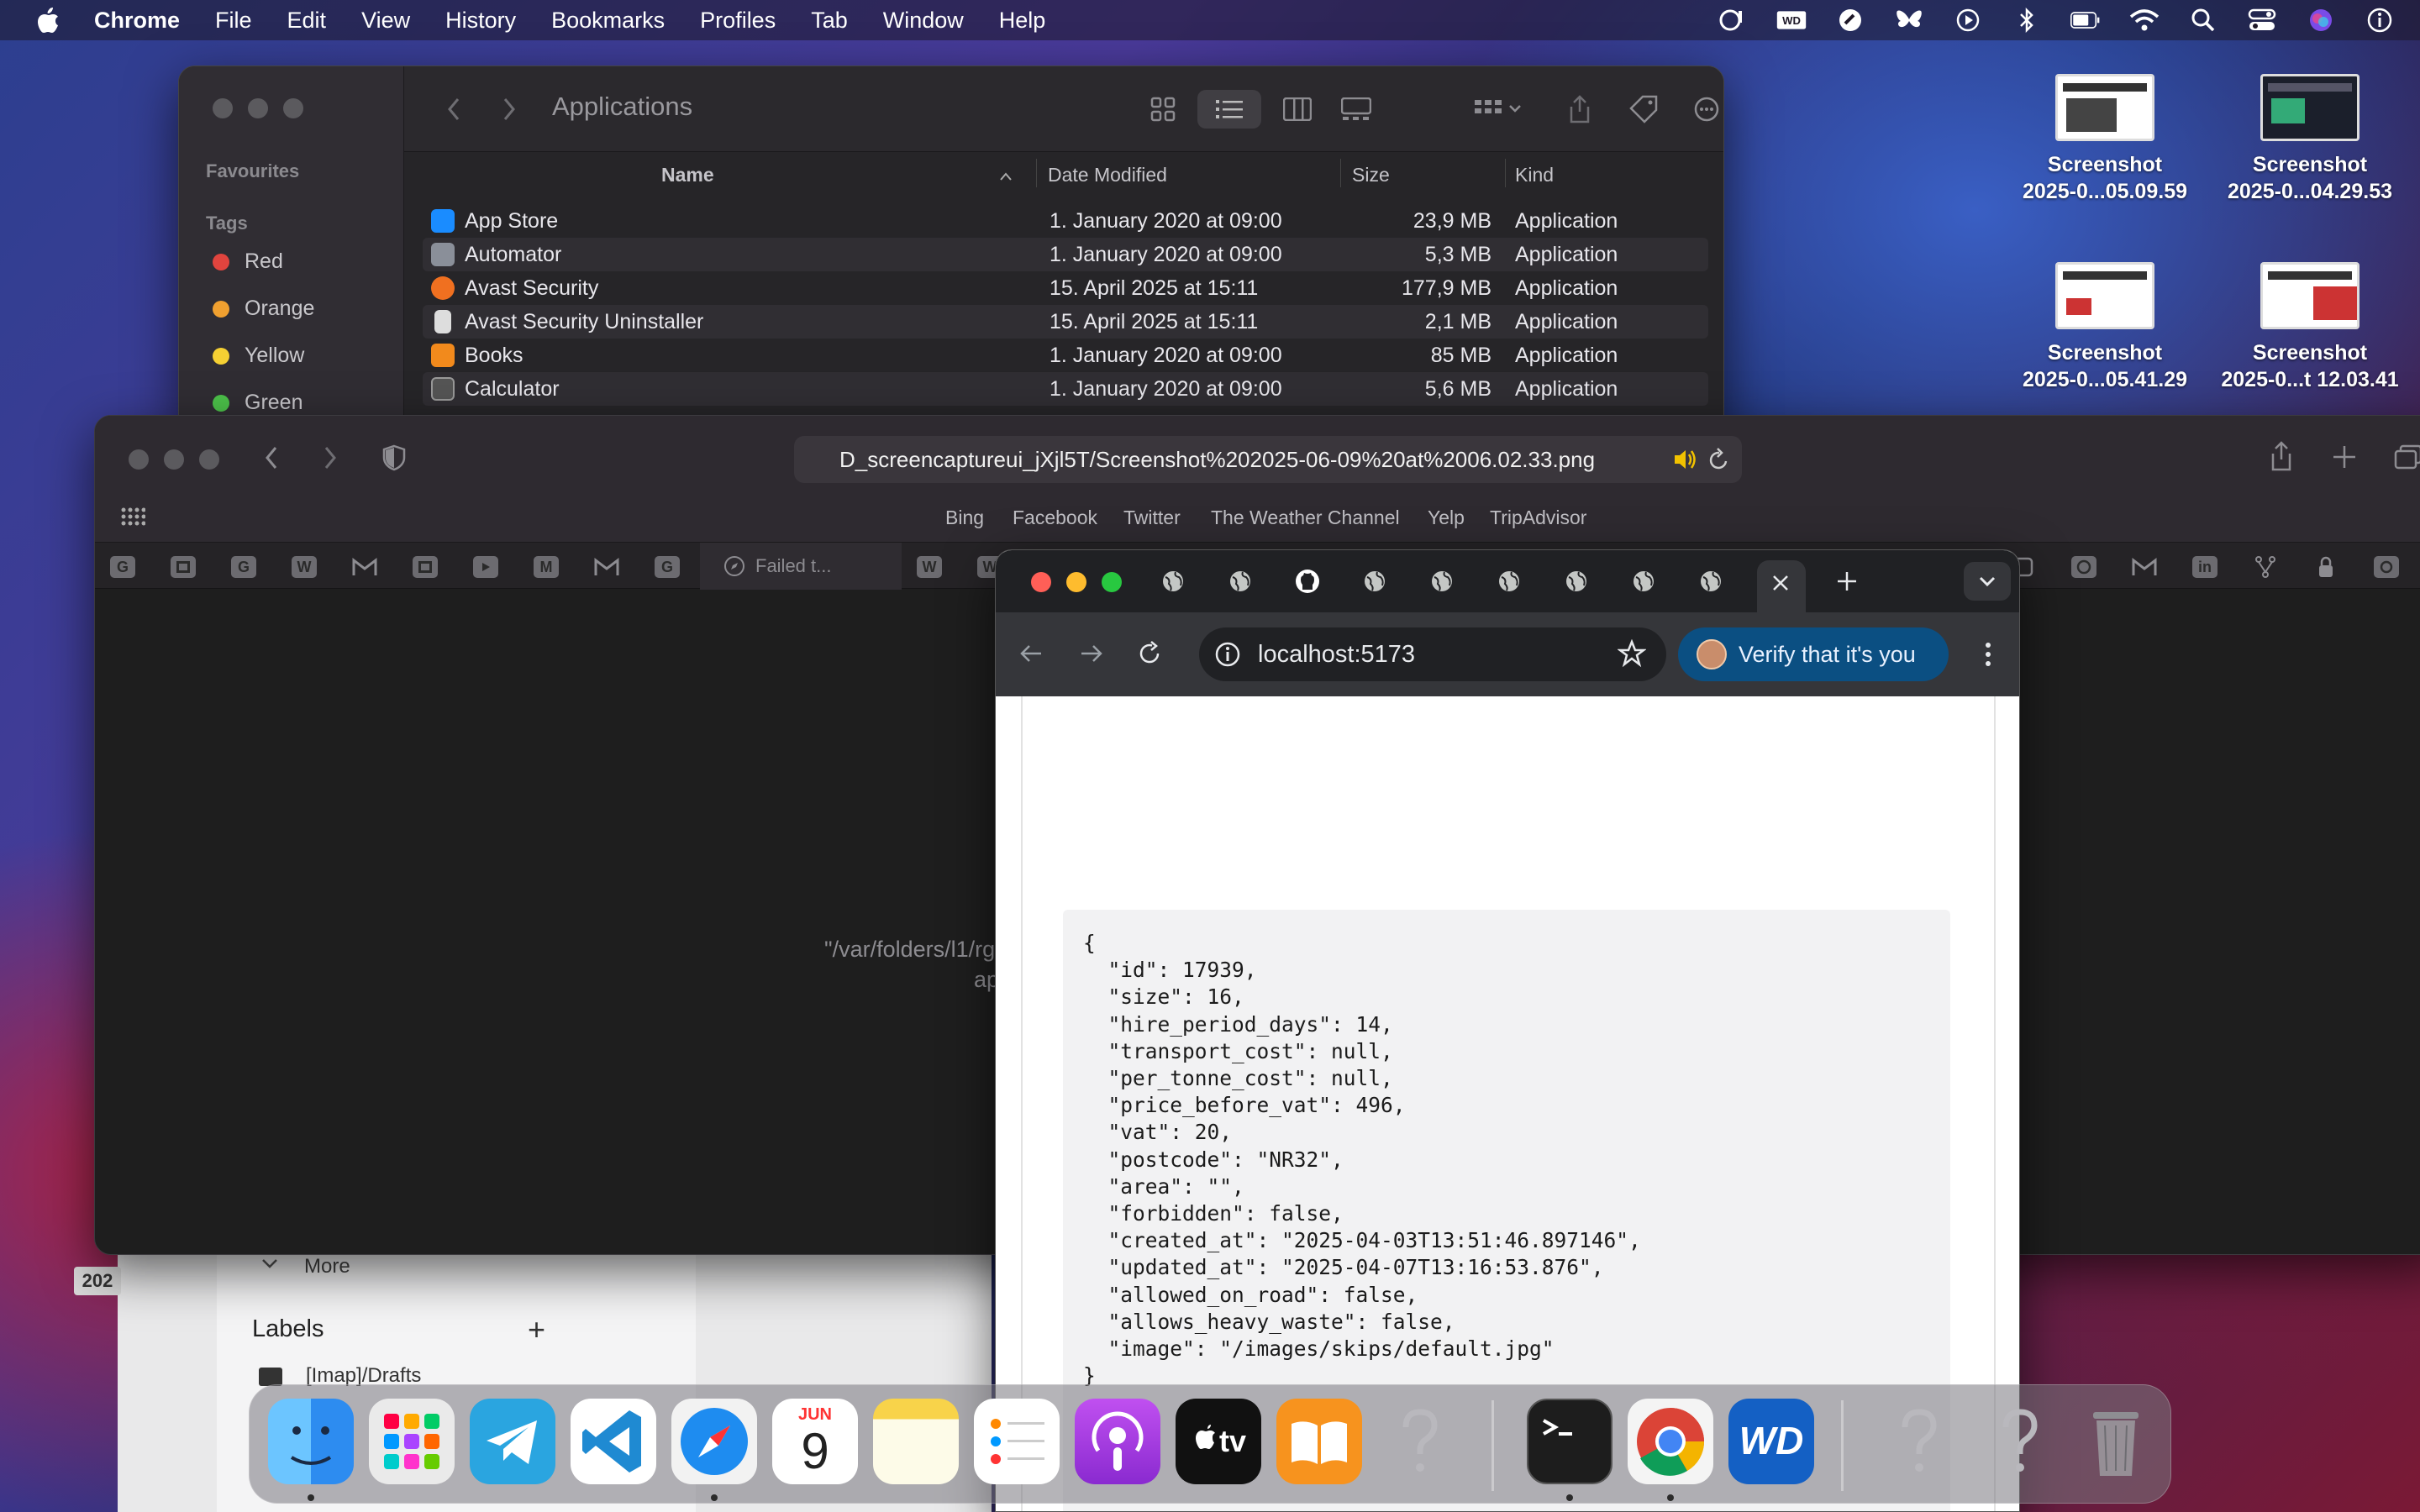 The image size is (2420, 1512). What do you see at coordinates (2105, 139) in the screenshot?
I see `desktop-file-screenshot: Screenshot 2025-0...05.09.59` at bounding box center [2105, 139].